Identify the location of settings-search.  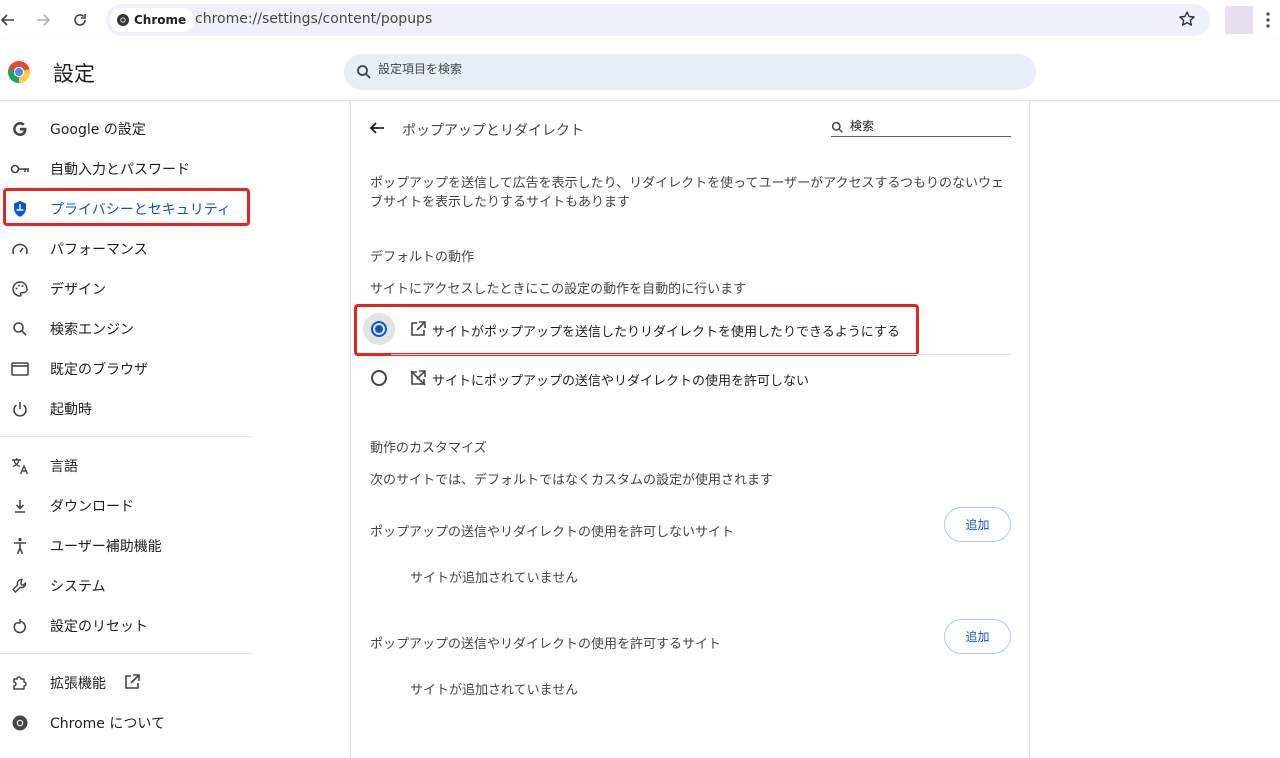
(690, 72).